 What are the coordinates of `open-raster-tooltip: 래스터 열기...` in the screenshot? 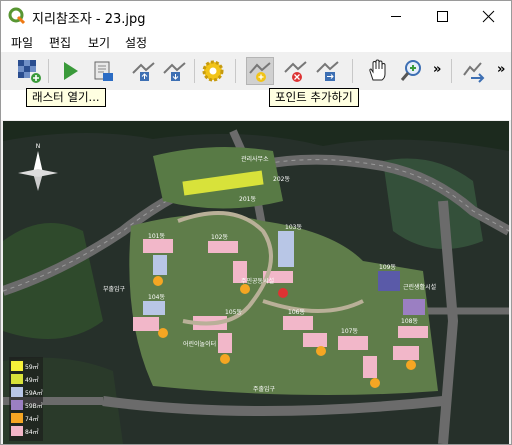 It's located at (66, 97).